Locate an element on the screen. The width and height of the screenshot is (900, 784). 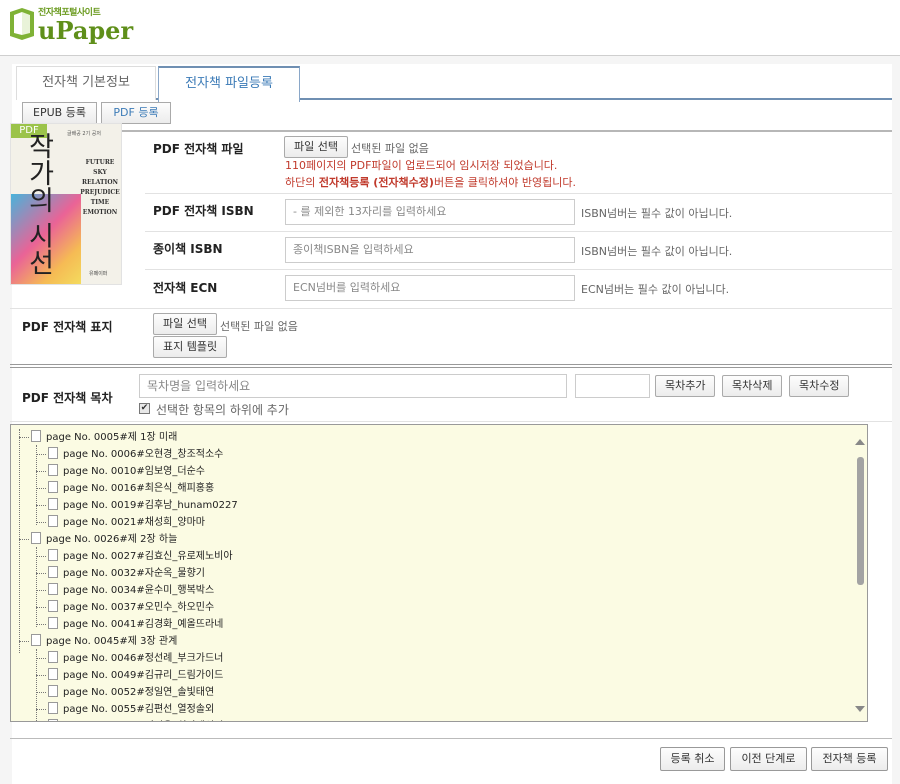
toc-page-input is located at coordinates (612, 386).